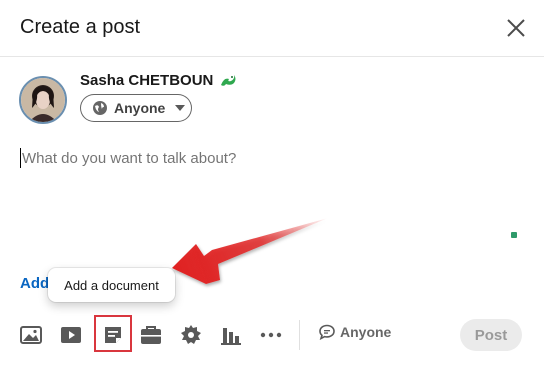 This screenshot has height=365, width=544. I want to click on job-icon, so click(151, 335).